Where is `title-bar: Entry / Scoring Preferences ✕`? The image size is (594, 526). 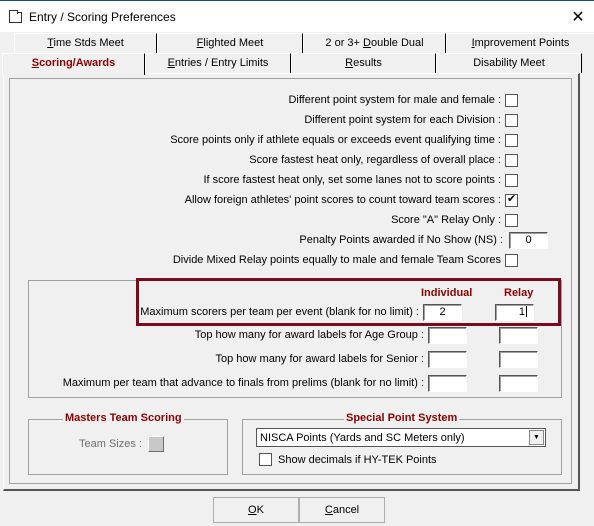 title-bar: Entry / Scoring Preferences ✕ is located at coordinates (297, 16).